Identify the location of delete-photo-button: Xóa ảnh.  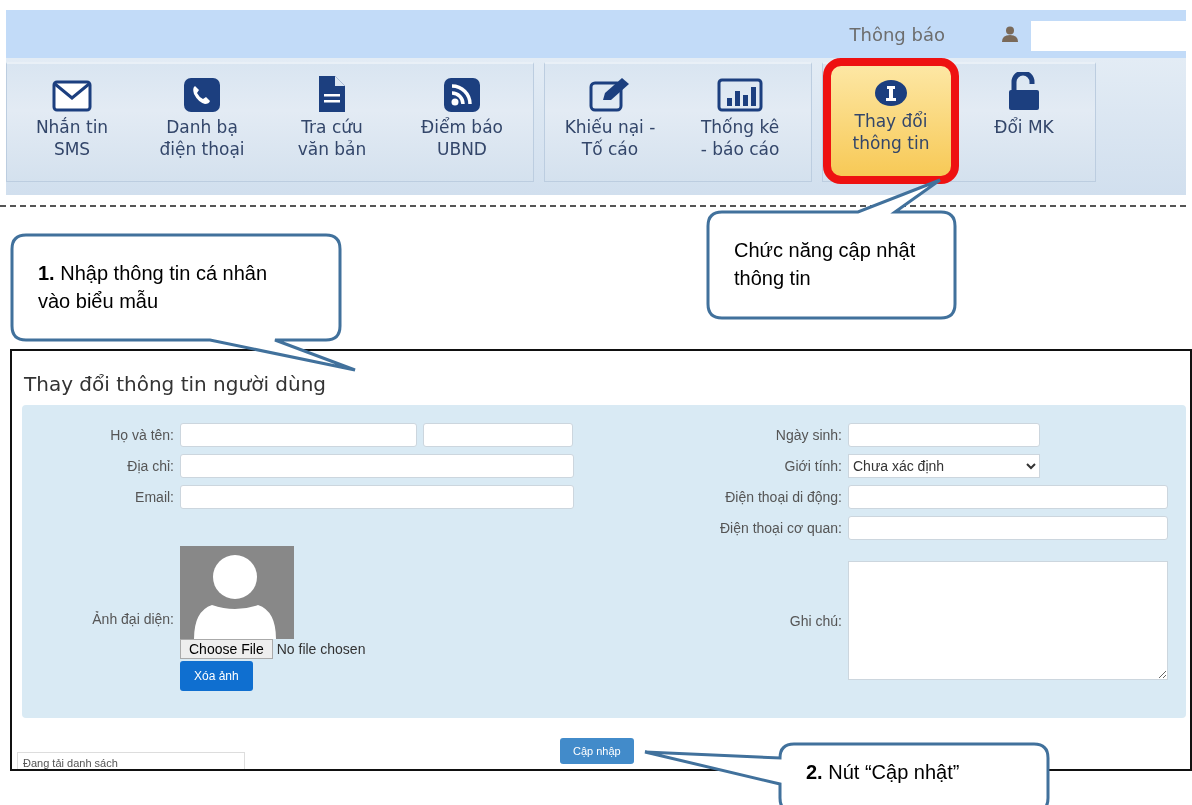
(216, 676).